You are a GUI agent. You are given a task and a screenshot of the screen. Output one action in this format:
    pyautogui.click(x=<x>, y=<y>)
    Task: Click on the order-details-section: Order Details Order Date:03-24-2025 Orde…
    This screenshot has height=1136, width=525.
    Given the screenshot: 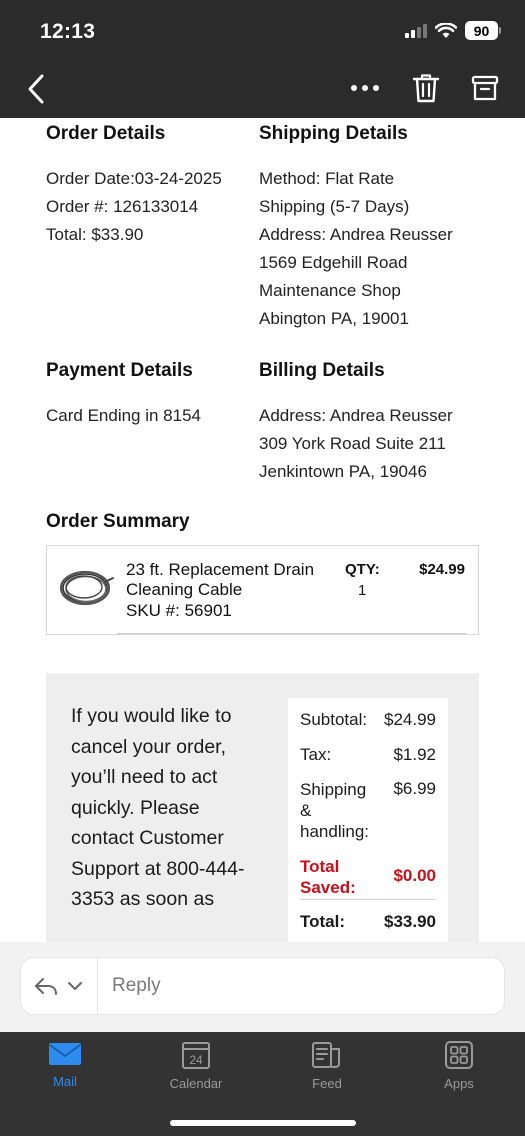 What is the action you would take?
    pyautogui.click(x=156, y=185)
    